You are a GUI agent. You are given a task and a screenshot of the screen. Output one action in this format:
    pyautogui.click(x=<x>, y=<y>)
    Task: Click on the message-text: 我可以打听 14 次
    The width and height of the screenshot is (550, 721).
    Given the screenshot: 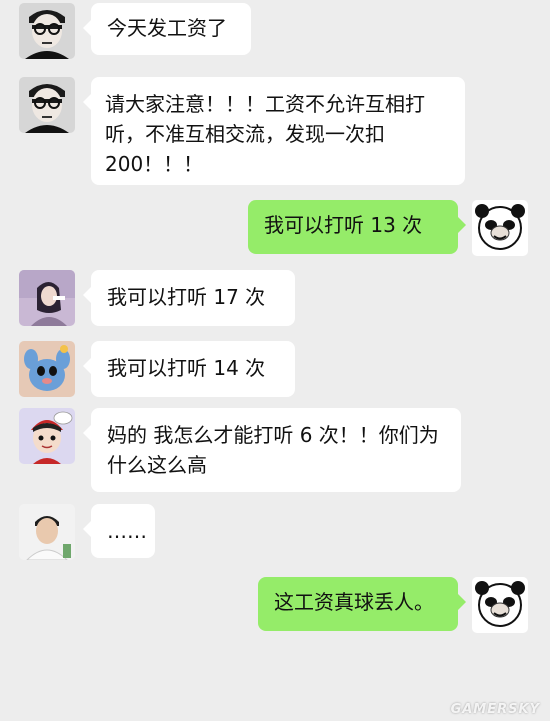 What is the action you would take?
    pyautogui.click(x=186, y=368)
    